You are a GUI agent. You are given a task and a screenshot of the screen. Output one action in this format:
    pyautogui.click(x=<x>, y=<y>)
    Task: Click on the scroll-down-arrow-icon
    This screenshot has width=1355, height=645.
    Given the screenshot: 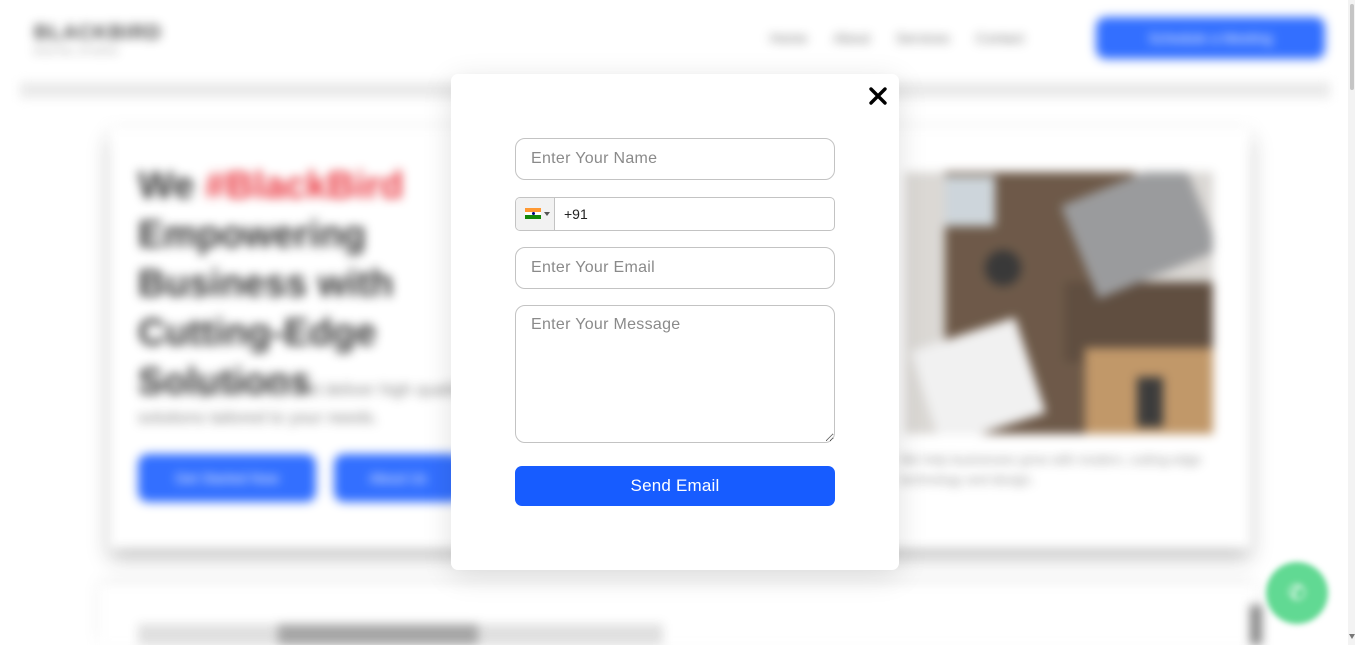 What is the action you would take?
    pyautogui.click(x=1352, y=636)
    